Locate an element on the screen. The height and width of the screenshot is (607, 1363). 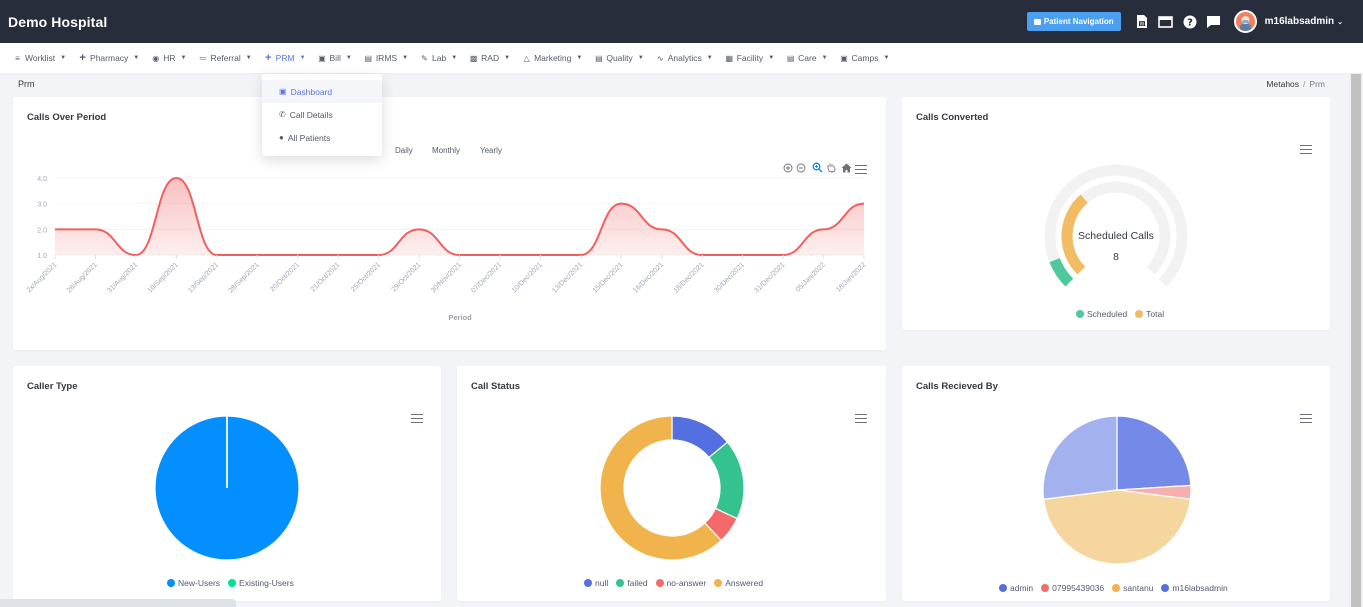
zoom-in-icon is located at coordinates (788, 168).